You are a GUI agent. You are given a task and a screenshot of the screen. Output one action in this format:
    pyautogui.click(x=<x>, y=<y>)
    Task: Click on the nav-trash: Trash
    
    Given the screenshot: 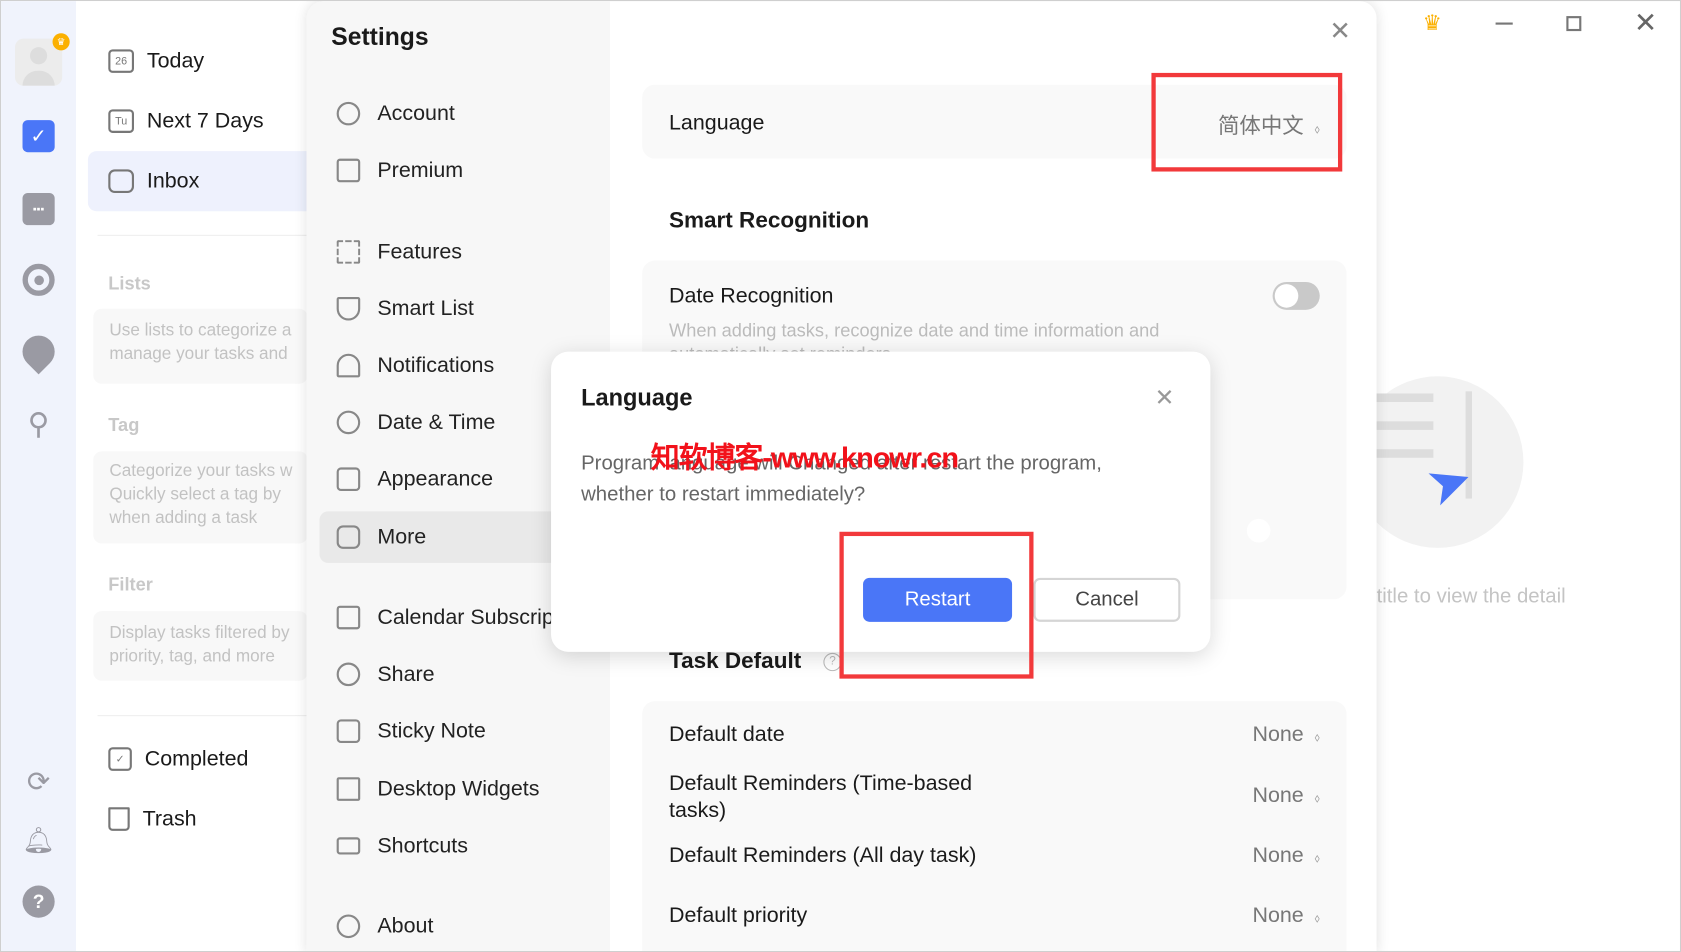 What is the action you would take?
    pyautogui.click(x=152, y=819)
    